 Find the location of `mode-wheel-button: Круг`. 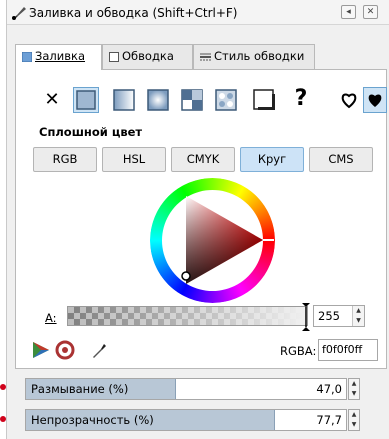

mode-wheel-button: Круг is located at coordinates (272, 159).